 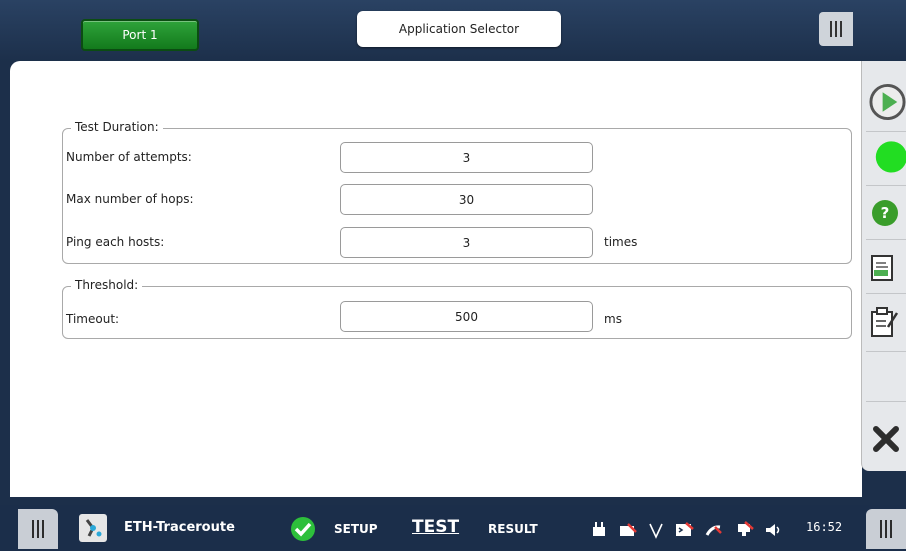 I want to click on tab-setup: SETUP, so click(x=356, y=529).